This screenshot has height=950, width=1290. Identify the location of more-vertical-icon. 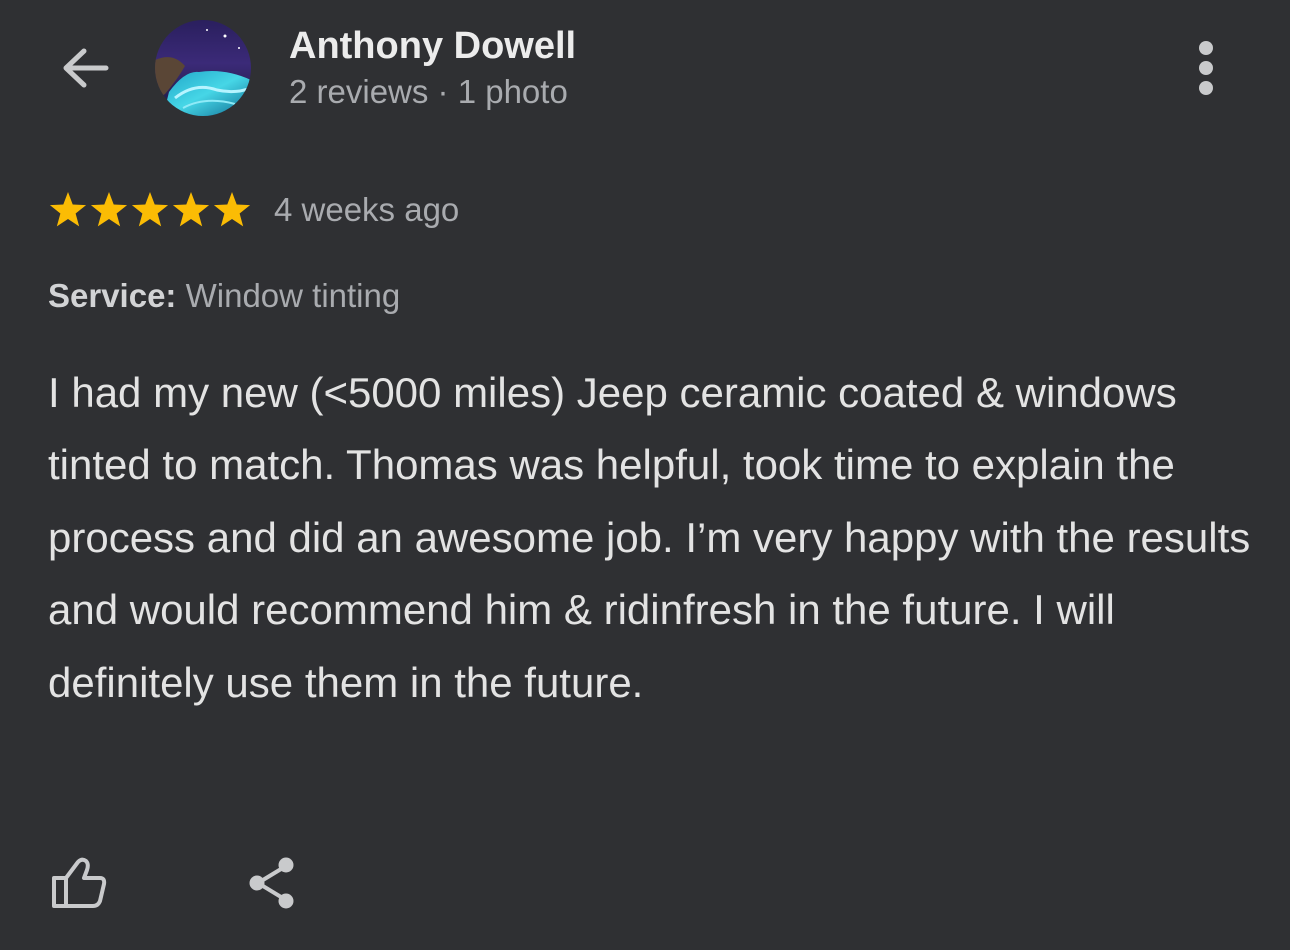
(1206, 68).